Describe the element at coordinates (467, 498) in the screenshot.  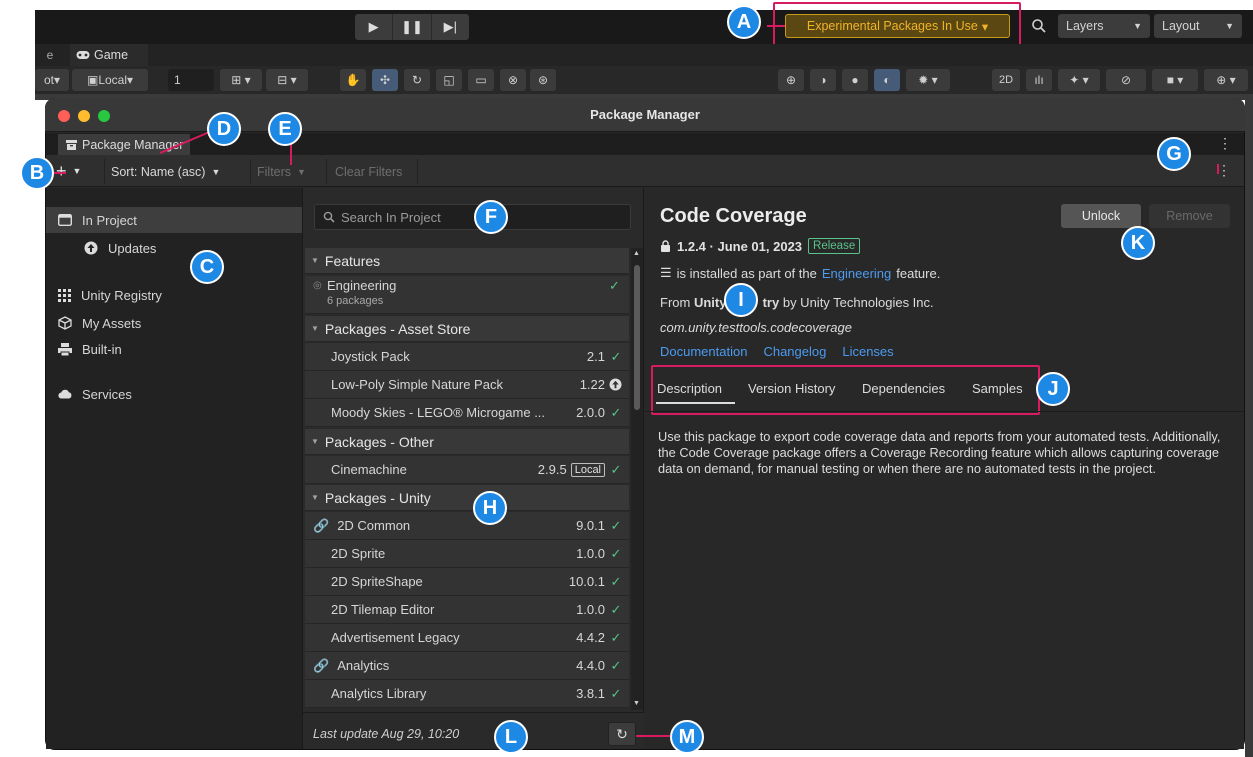
I see `group-header-unity: ▼ Packages - Unity` at that location.